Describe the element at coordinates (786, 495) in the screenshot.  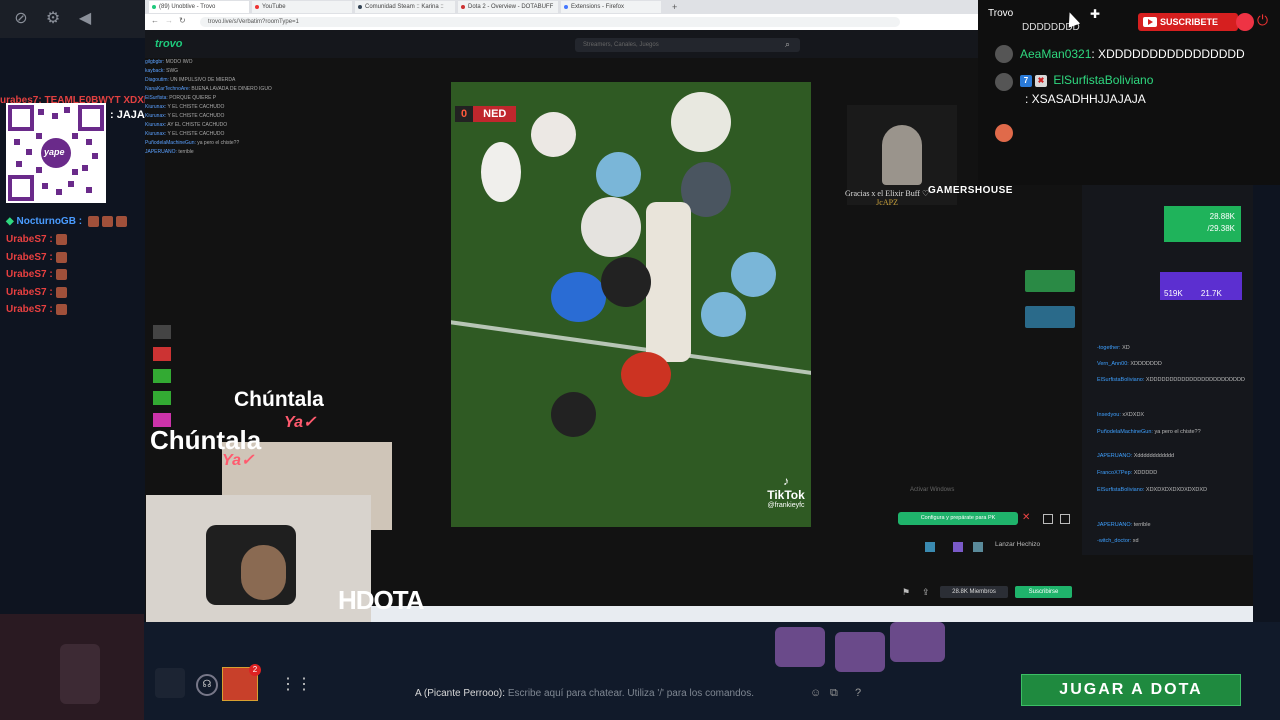
I see `tiktok-brand: TikTok` at that location.